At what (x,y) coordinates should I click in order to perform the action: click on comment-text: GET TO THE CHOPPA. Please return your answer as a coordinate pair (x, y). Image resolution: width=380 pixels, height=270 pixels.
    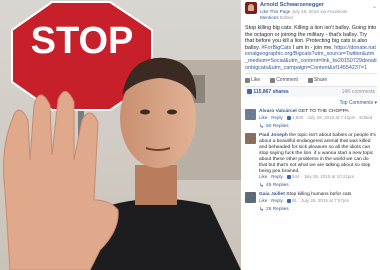
    Looking at the image, I should click on (323, 112).